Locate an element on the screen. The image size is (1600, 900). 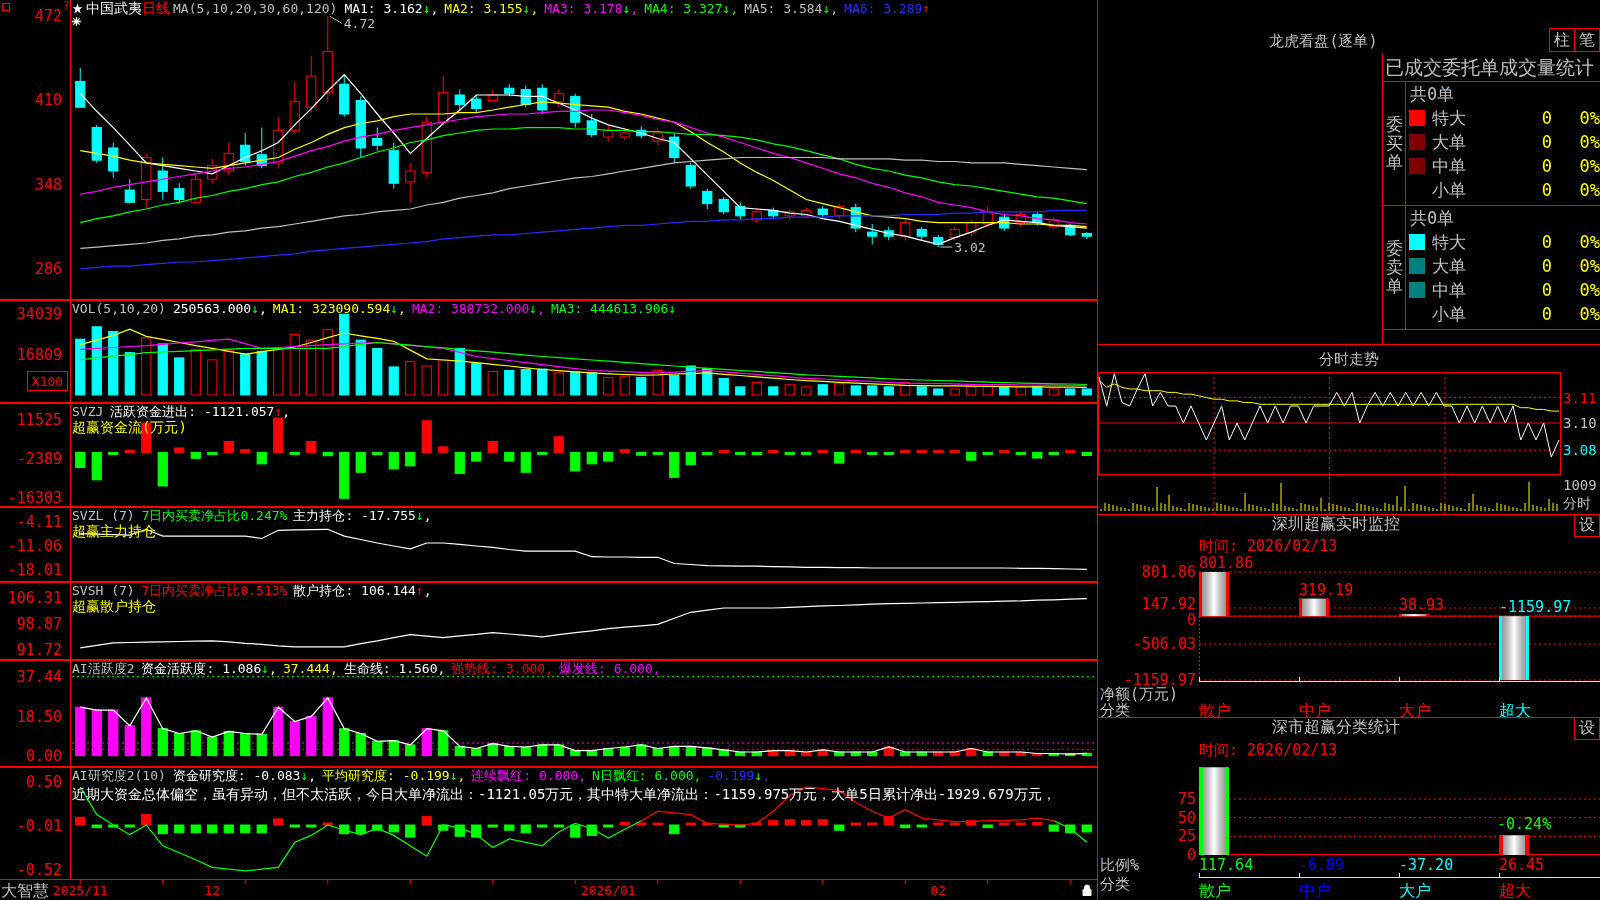
axis-label: 16809 is located at coordinates (39, 355).